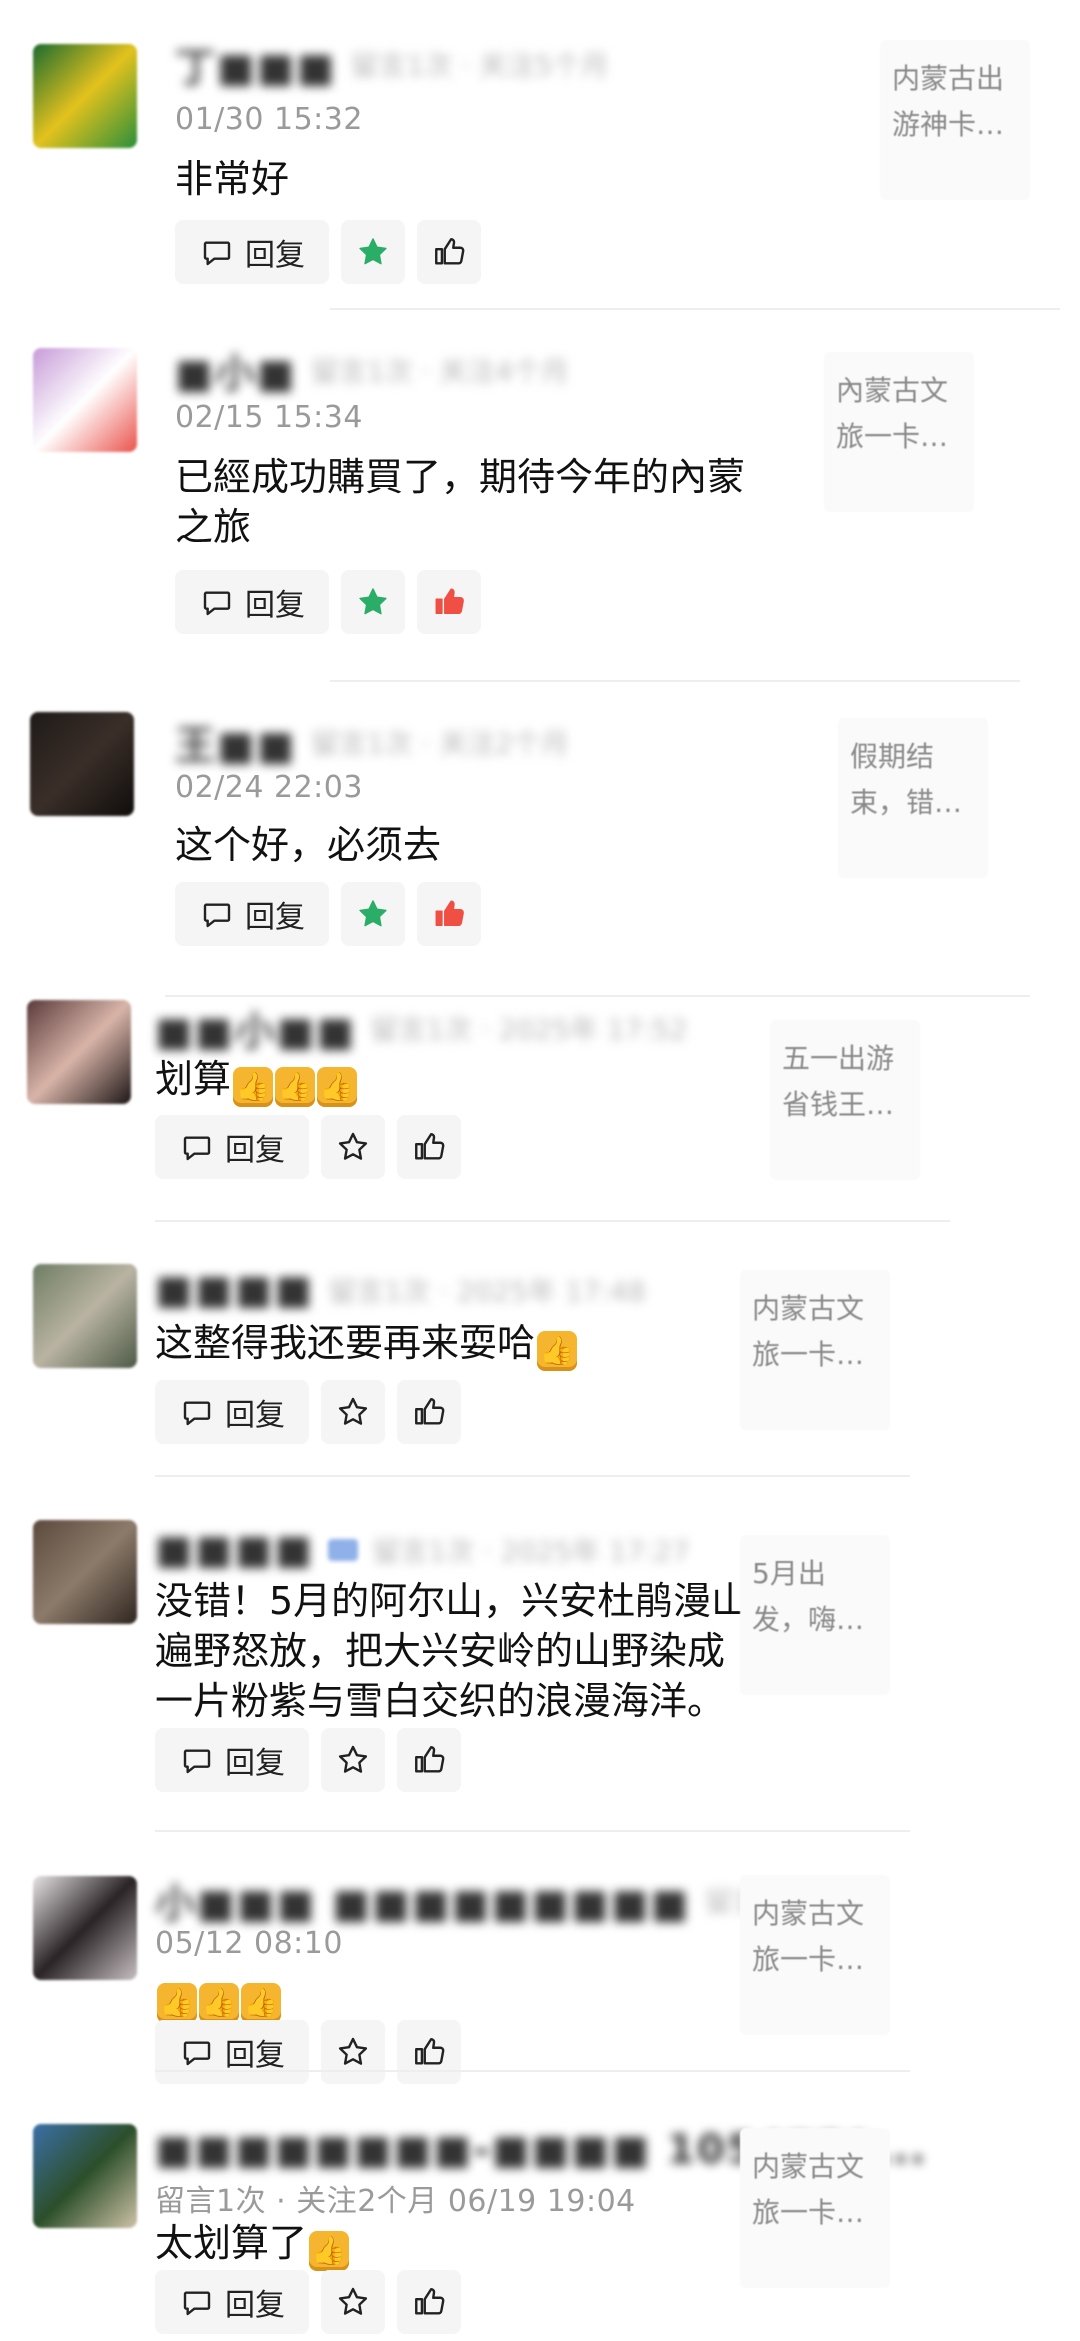  What do you see at coordinates (460, 477) in the screenshot?
I see `comment-line: 已經成功購買了，期待今年的內蒙` at bounding box center [460, 477].